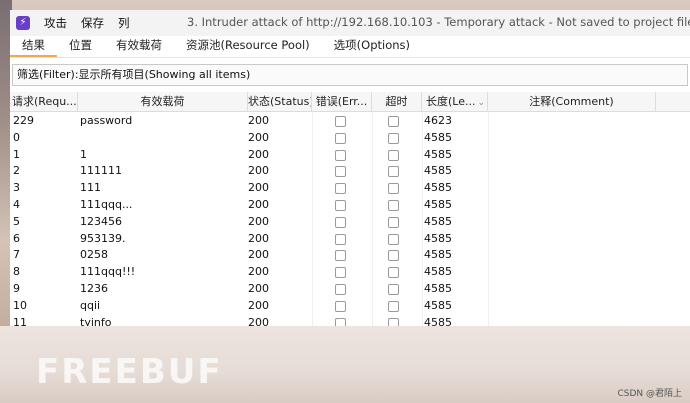  What do you see at coordinates (372, 46) in the screenshot?
I see `tab-options: 选项(Options)` at bounding box center [372, 46].